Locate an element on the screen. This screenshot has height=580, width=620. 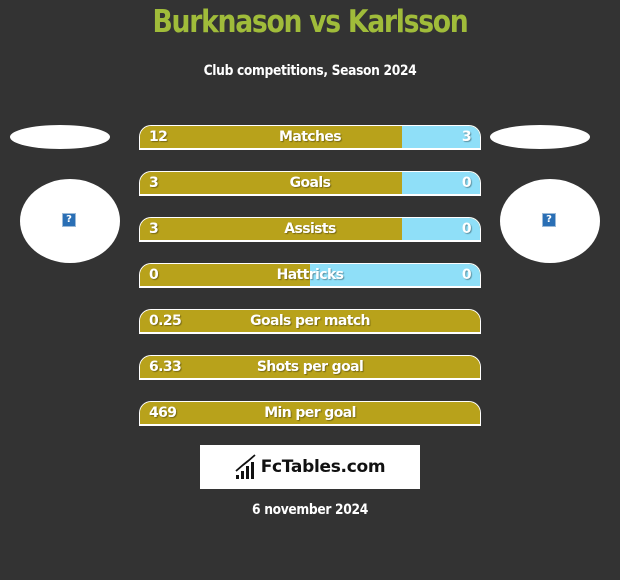
stat-label: Matches is located at coordinates (310, 137).